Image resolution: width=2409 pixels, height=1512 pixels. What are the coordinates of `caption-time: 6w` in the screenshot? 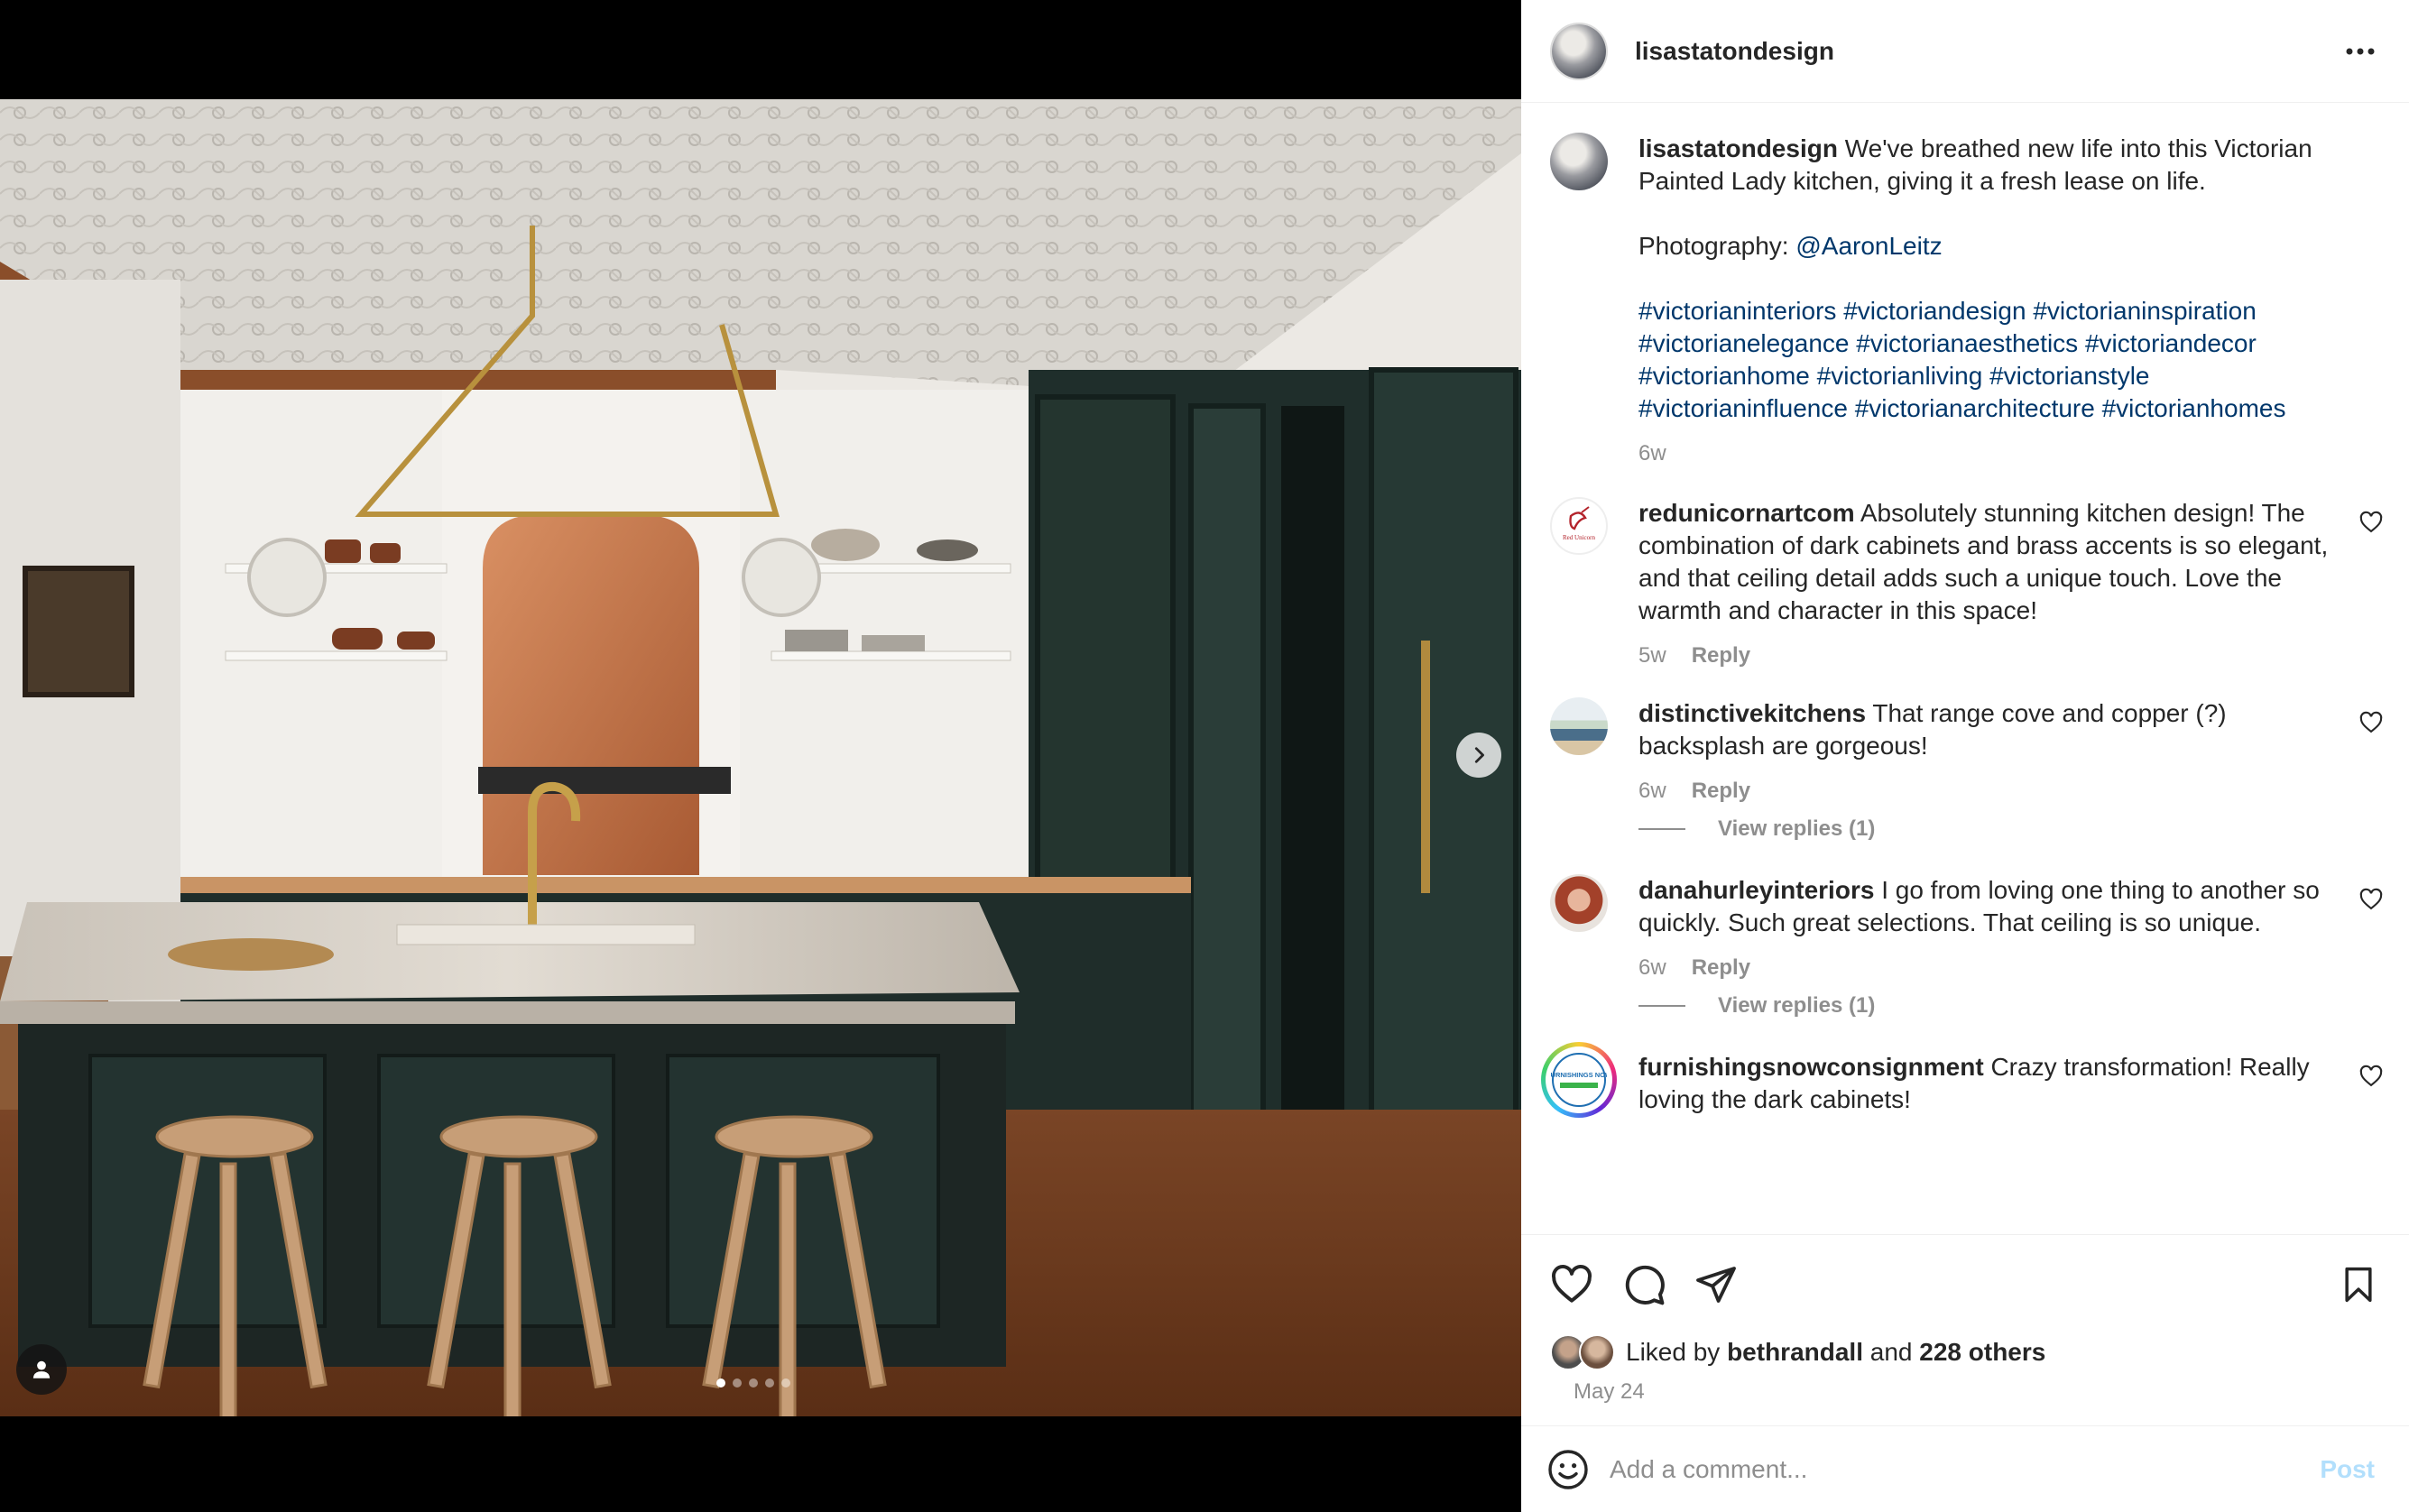 It's located at (1652, 453).